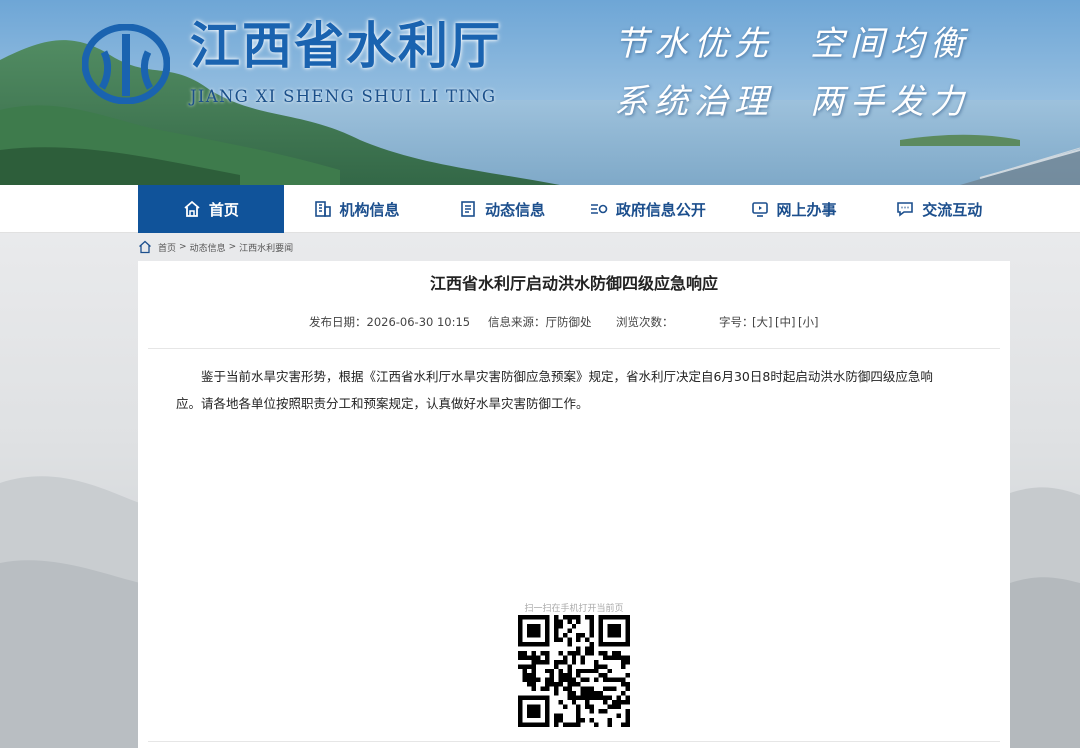 The height and width of the screenshot is (748, 1080). I want to click on nav-item-online-service: 网上办事, so click(794, 209).